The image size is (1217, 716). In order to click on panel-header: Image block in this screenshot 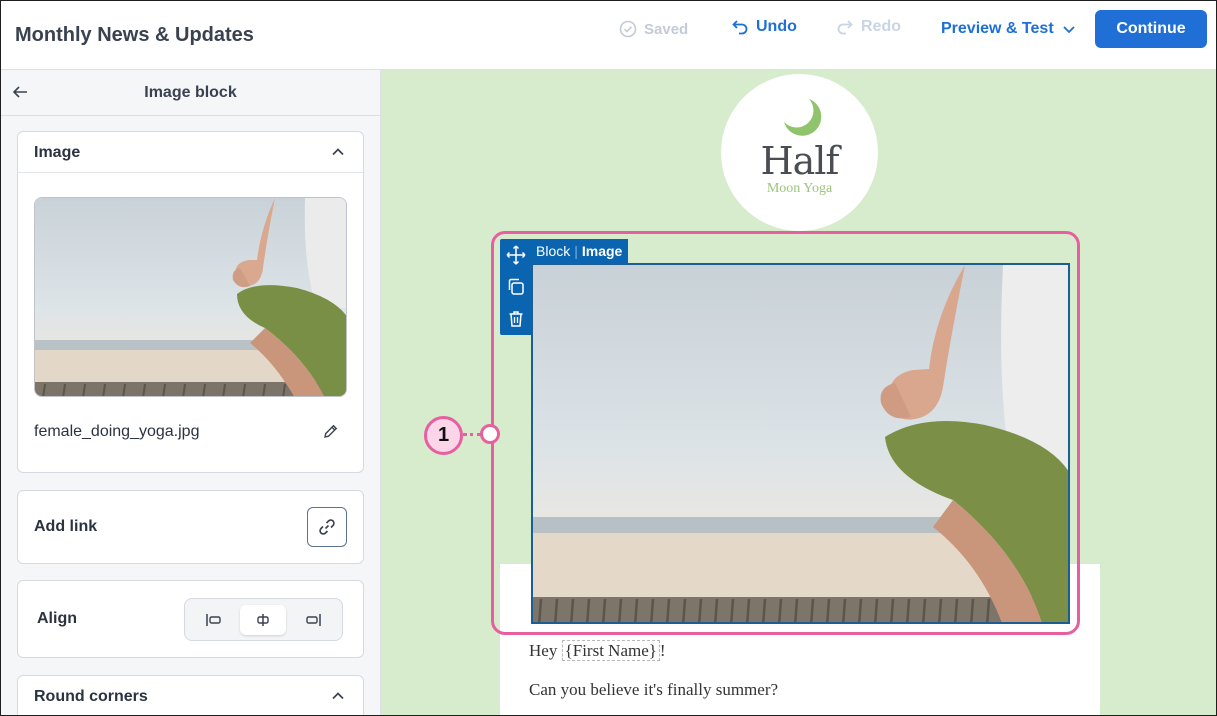, I will do `click(190, 93)`.